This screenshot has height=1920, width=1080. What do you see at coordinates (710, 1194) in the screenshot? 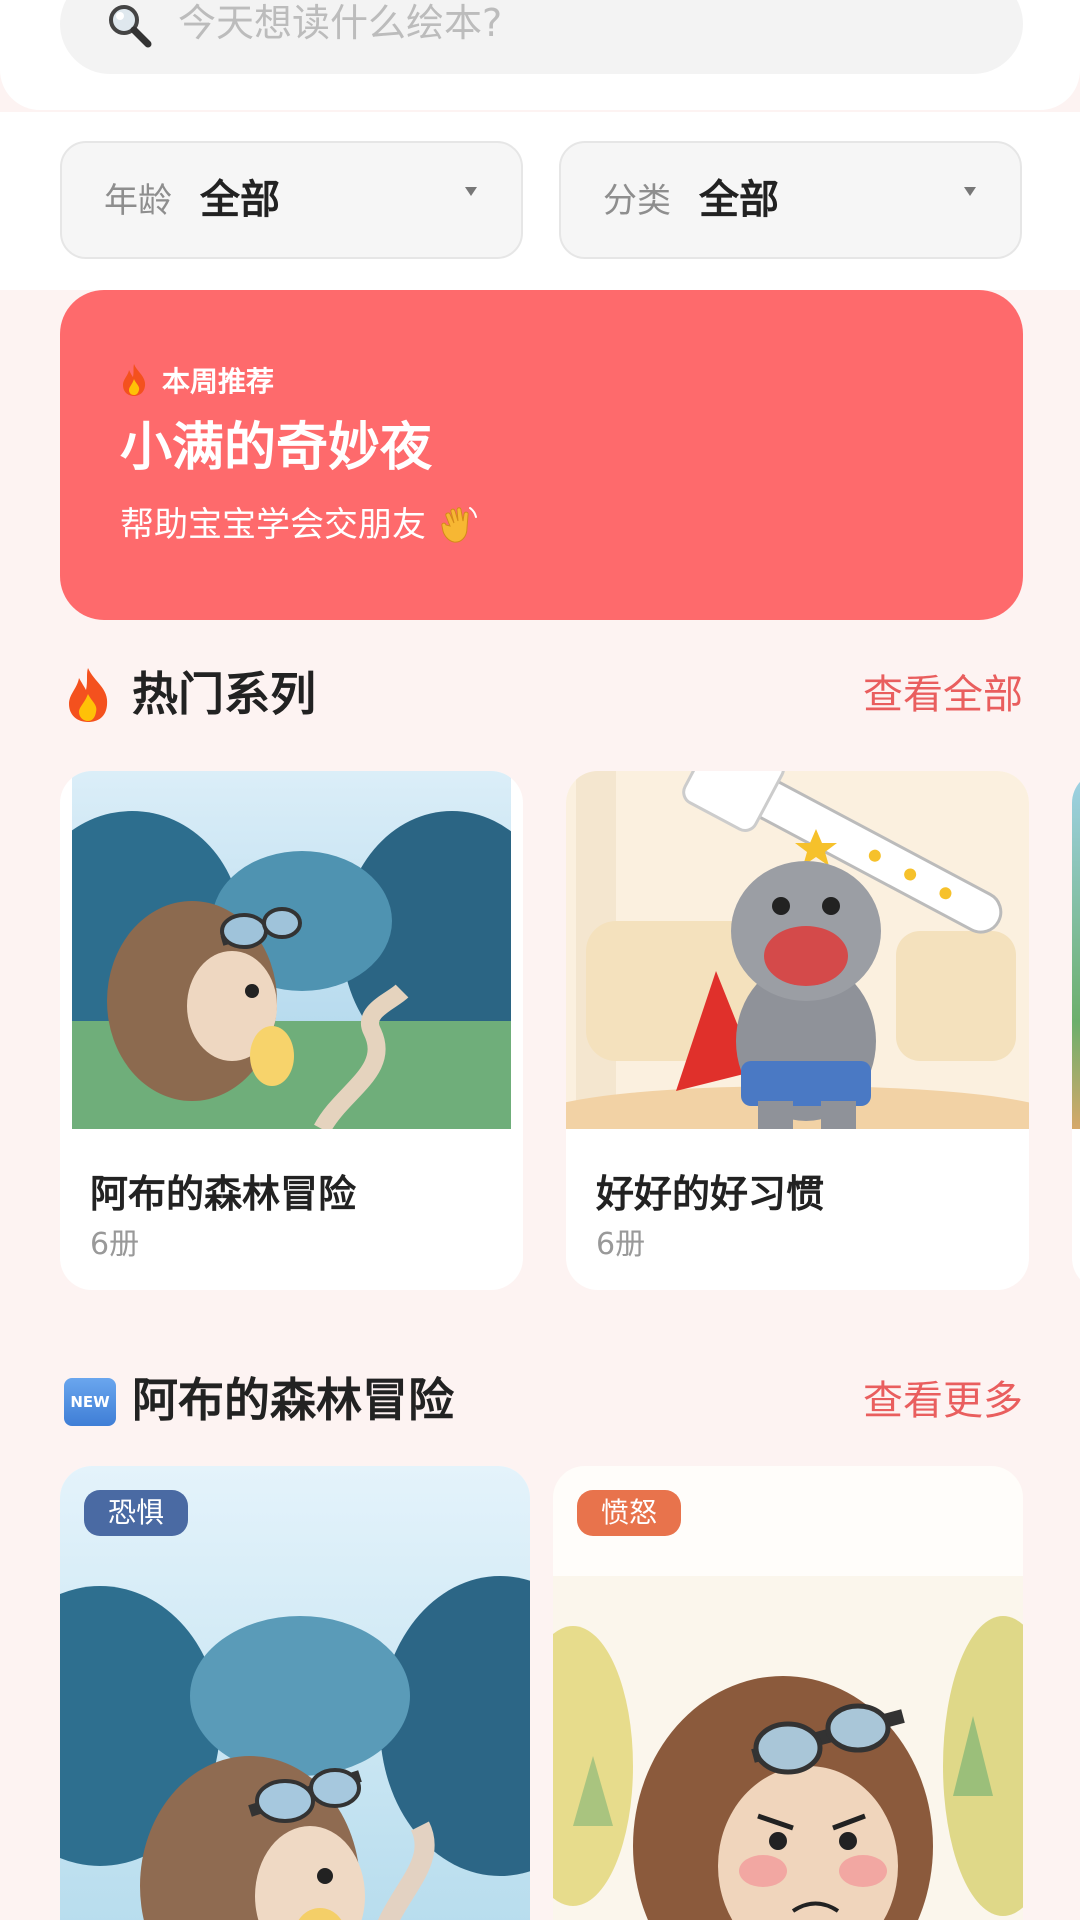
I see `series-name: 好好的好习惯` at bounding box center [710, 1194].